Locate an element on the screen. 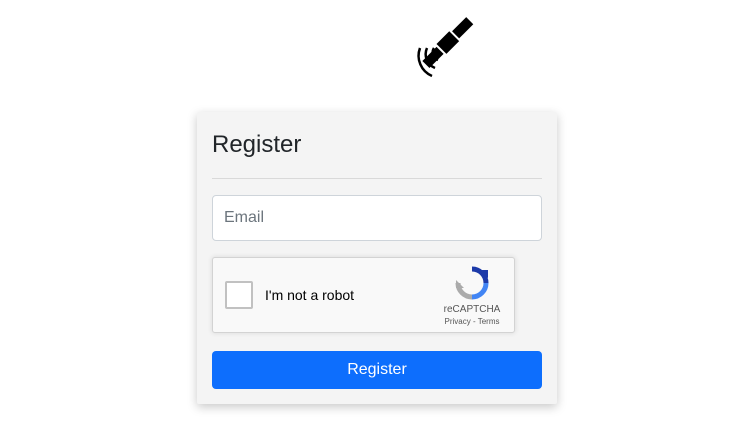 This screenshot has width=741, height=442. recaptcha-links: Privacy - Terms is located at coordinates (472, 322).